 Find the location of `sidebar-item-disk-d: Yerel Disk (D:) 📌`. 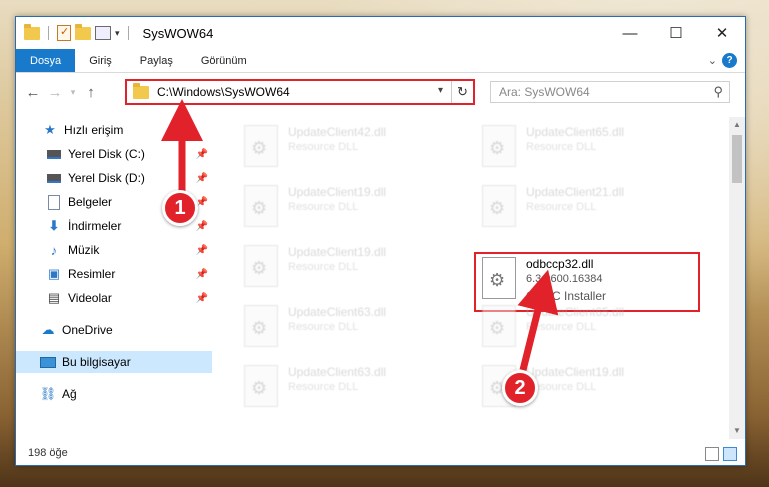

sidebar-item-disk-d: Yerel Disk (D:) 📌 is located at coordinates (114, 178).